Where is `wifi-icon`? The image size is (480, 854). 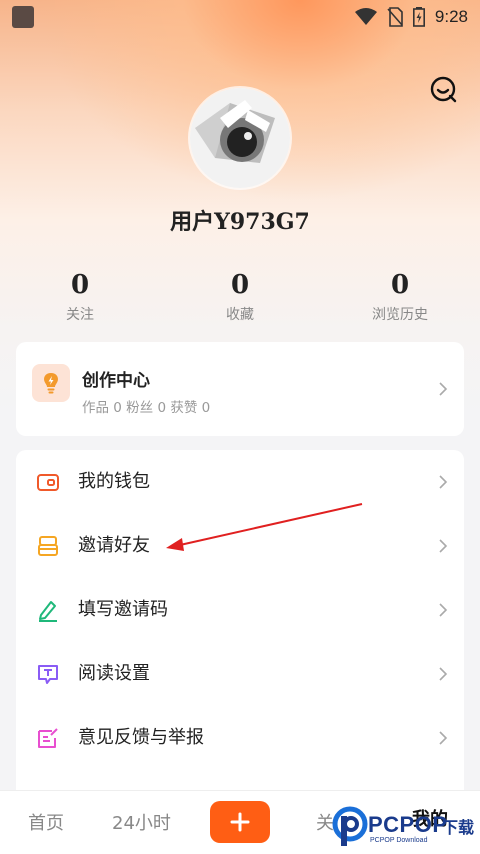
wifi-icon is located at coordinates (365, 16).